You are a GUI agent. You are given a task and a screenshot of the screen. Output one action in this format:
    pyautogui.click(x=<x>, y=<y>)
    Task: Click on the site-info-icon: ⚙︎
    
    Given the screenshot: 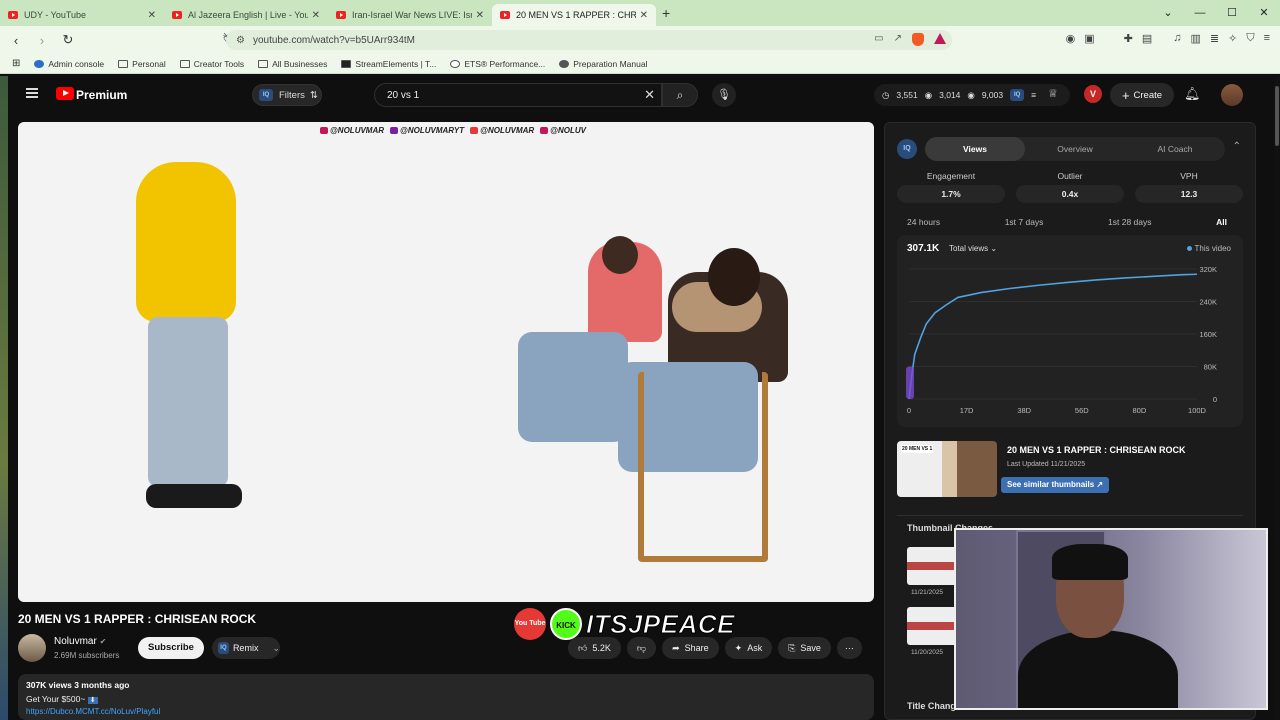 What is the action you would take?
    pyautogui.click(x=240, y=40)
    